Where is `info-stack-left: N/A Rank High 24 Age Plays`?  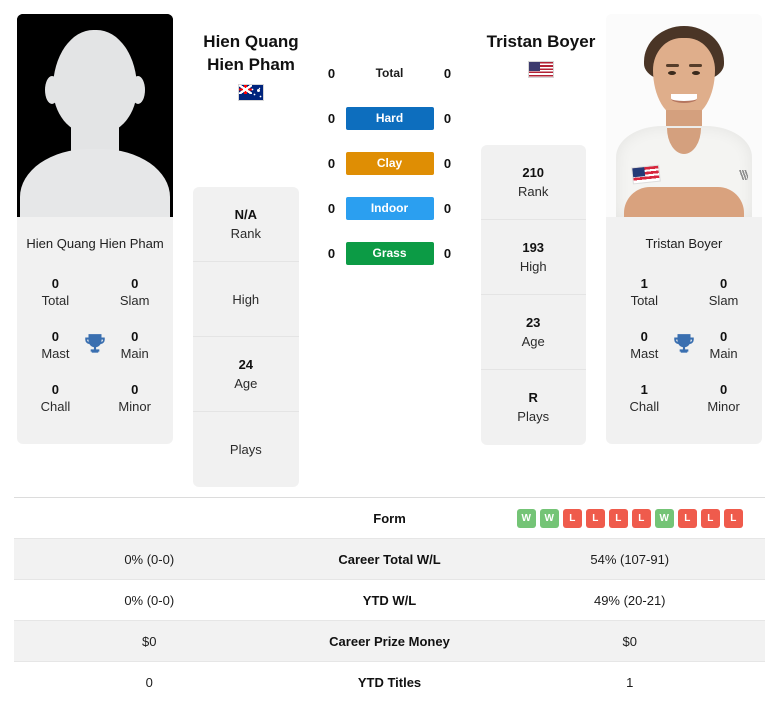
info-stack-left: N/A Rank High 24 Age Plays is located at coordinates (246, 337).